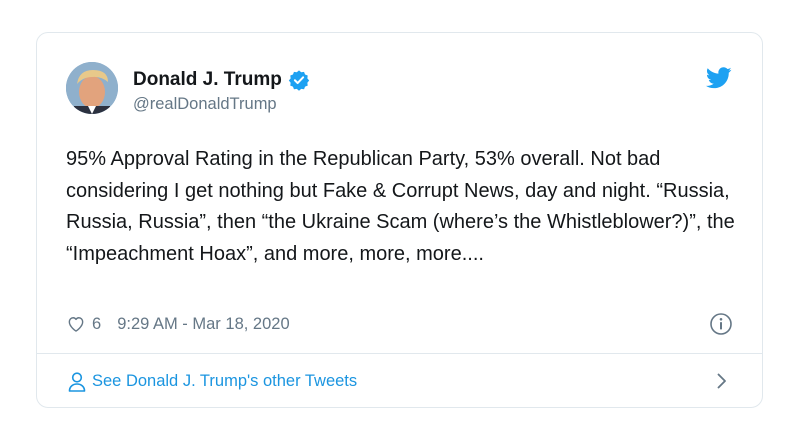 This screenshot has width=800, height=445. Describe the element at coordinates (96, 324) in the screenshot. I see `like-count: 6` at that location.